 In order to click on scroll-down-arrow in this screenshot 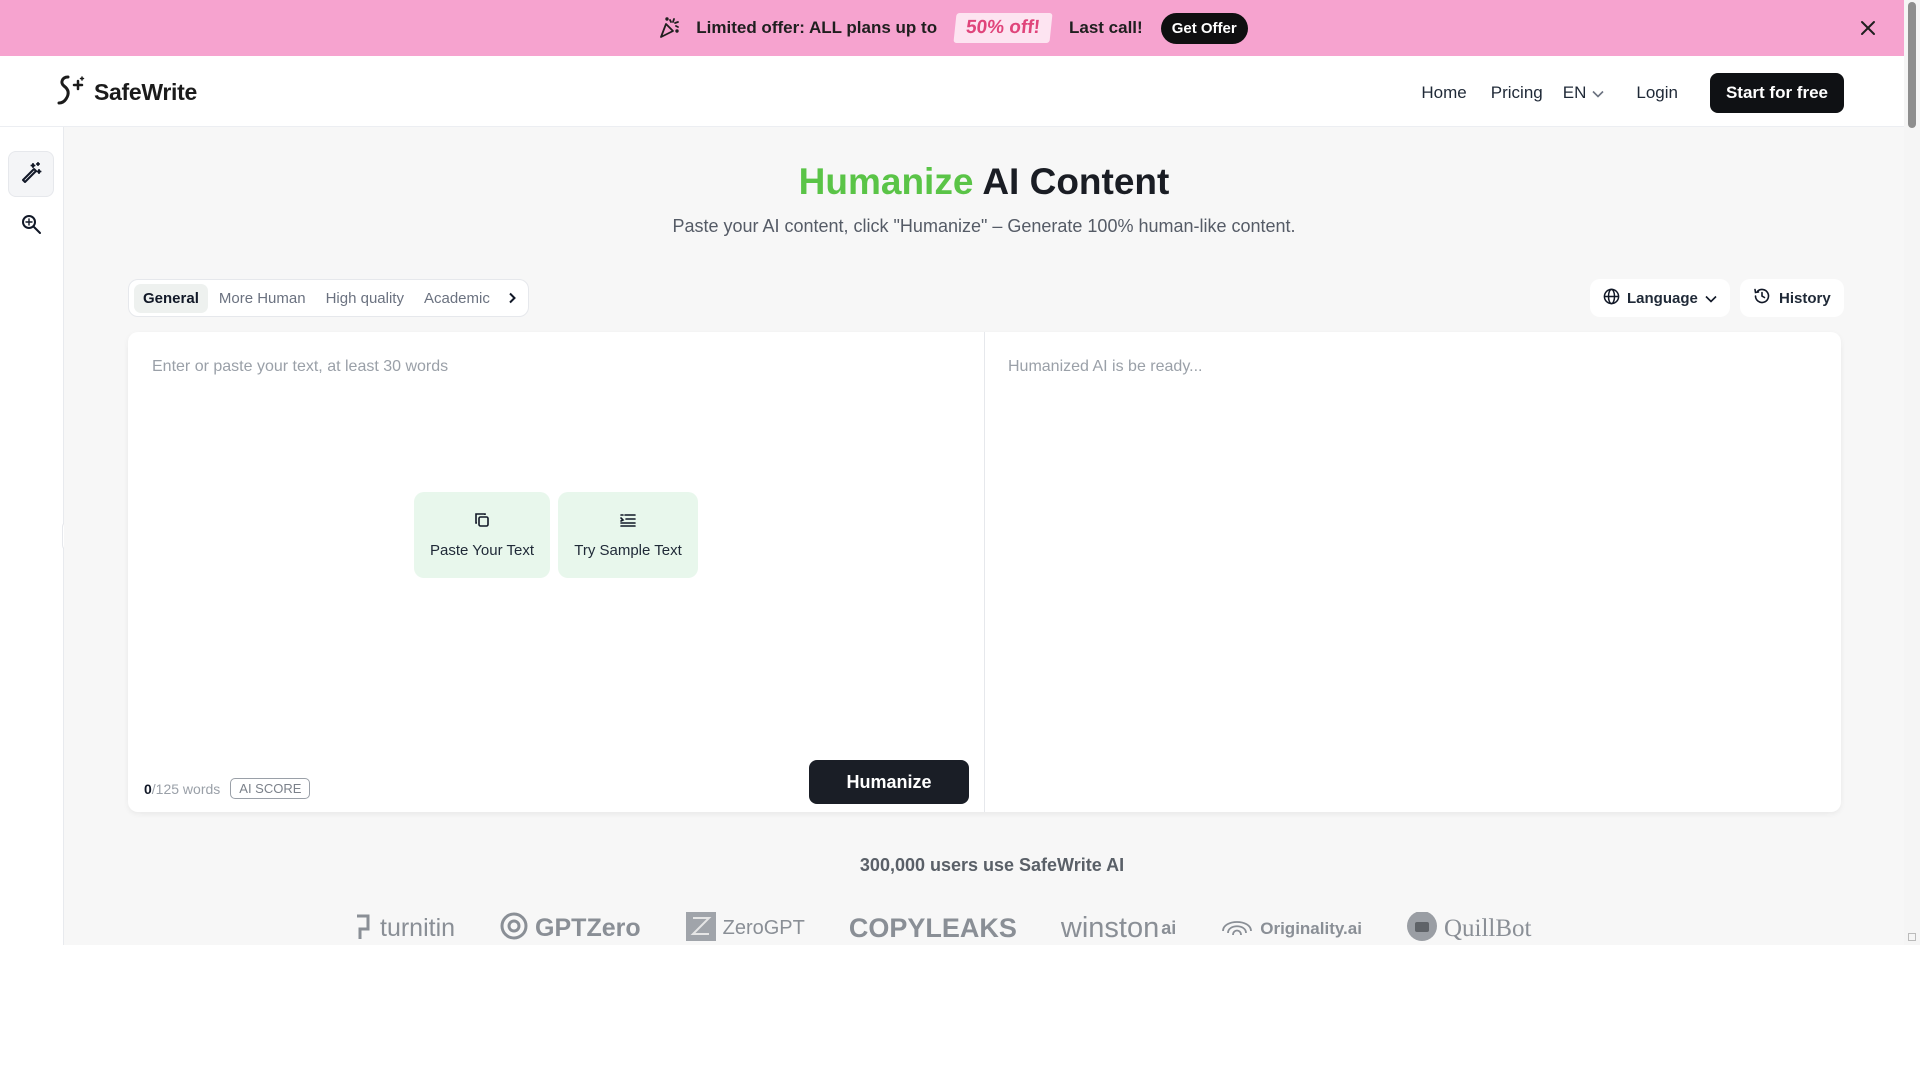, I will do `click(1912, 937)`.